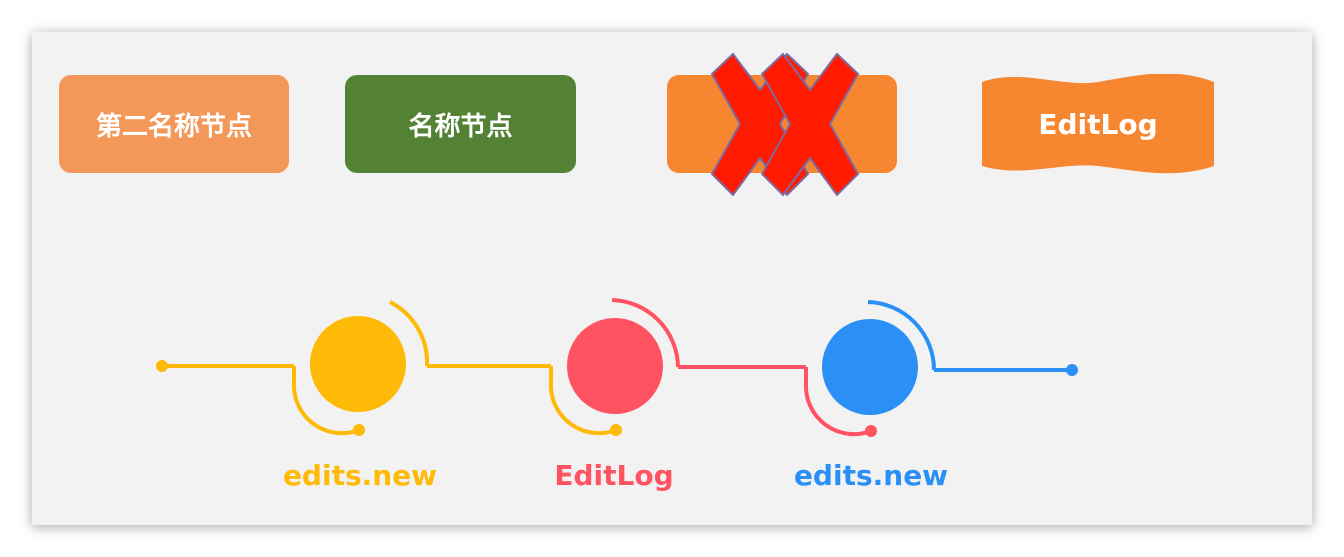 The height and width of the screenshot is (557, 1344). Describe the element at coordinates (871, 475) in the screenshot. I see `timeline-label-3: edits.new` at that location.